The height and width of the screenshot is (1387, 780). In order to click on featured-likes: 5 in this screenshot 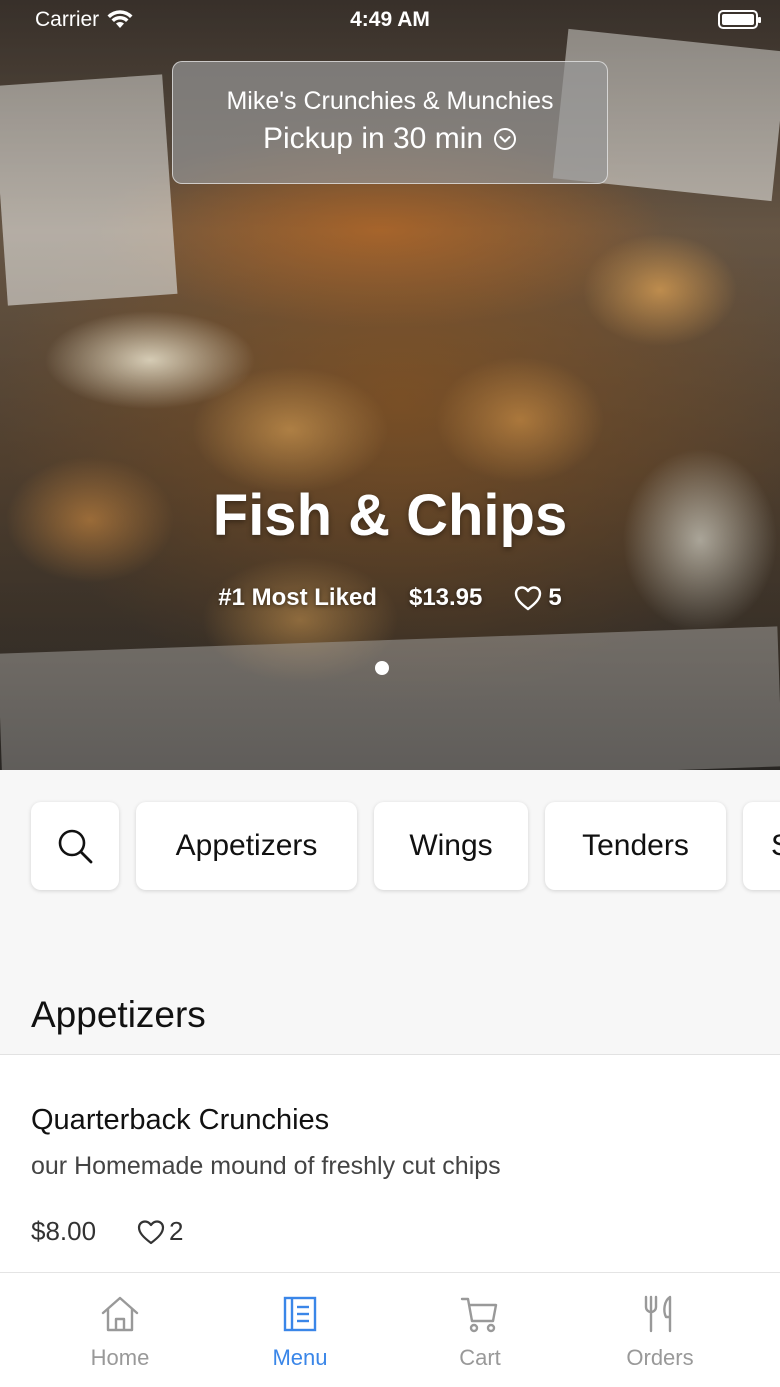, I will do `click(538, 598)`.